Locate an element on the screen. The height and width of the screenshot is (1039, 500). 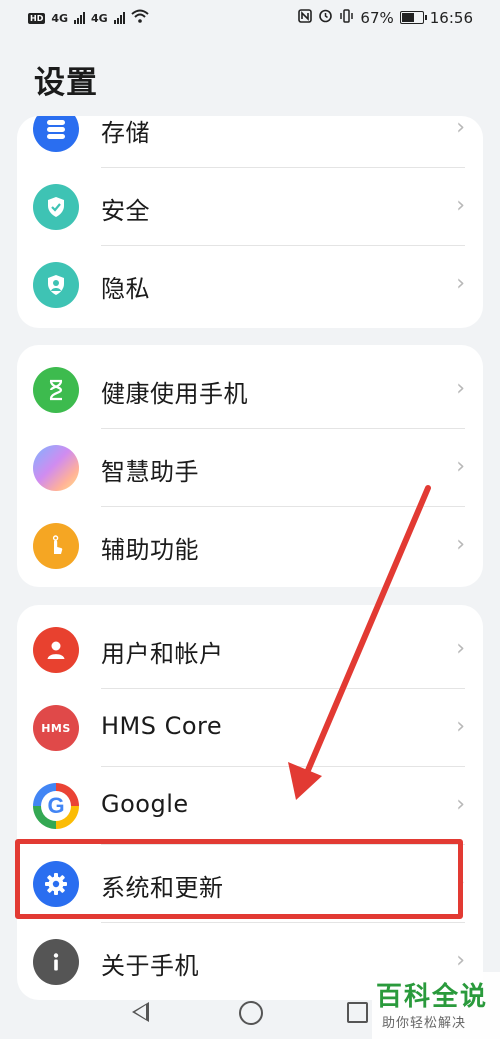
watermark: 百科全说 助你轻松解决 is located at coordinates (436, 1005).